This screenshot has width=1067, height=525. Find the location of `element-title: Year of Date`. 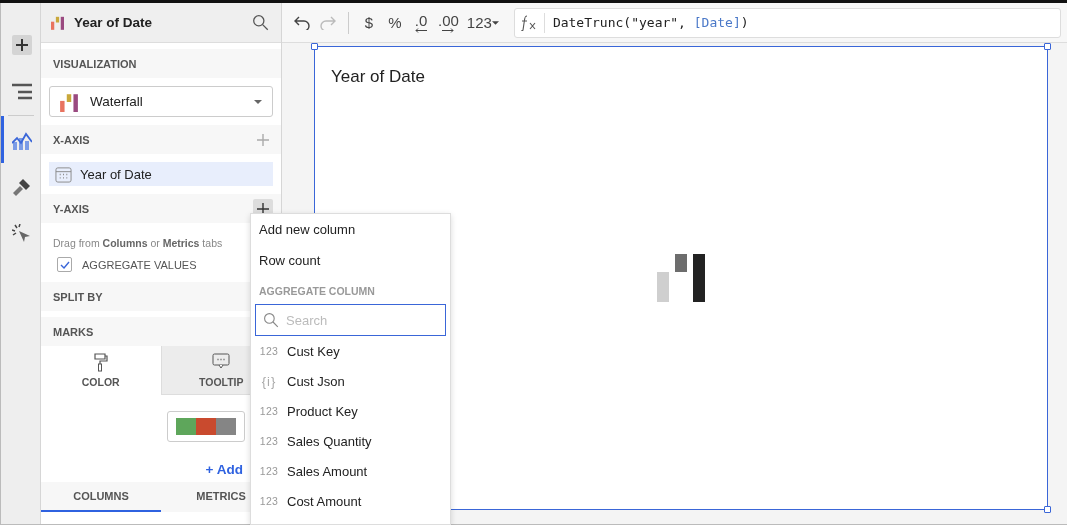

element-title: Year of Date is located at coordinates (378, 76).